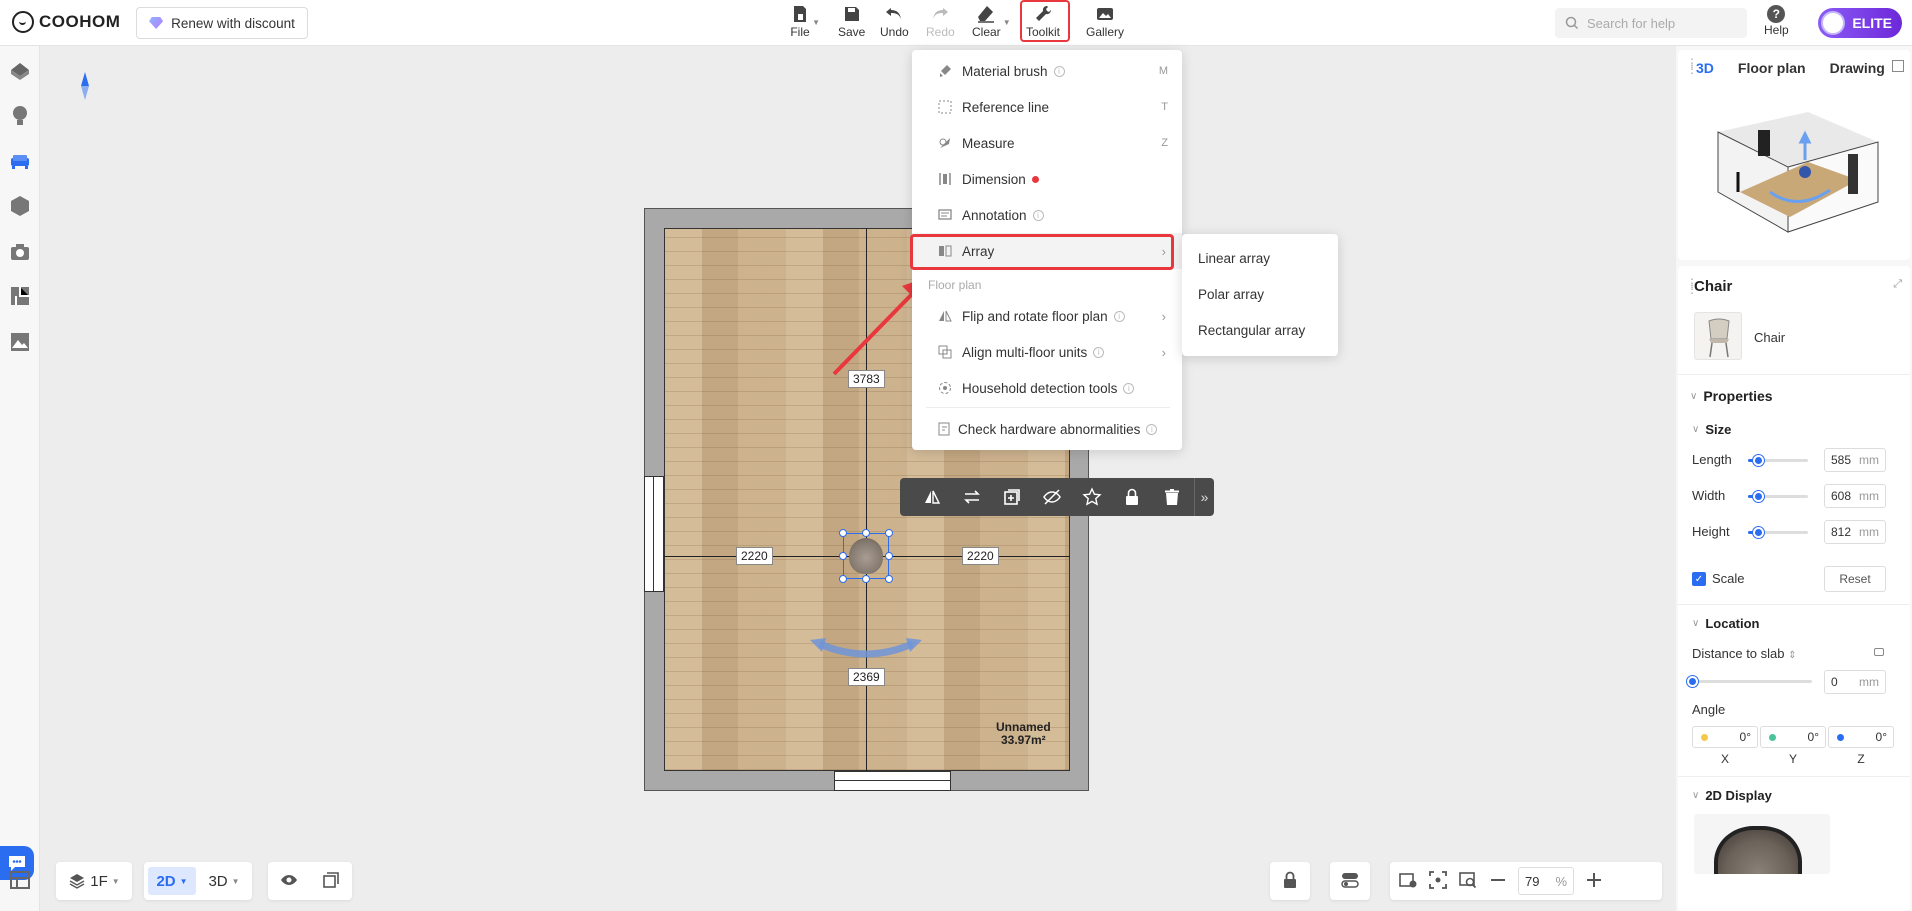  What do you see at coordinates (1468, 881) in the screenshot?
I see `zoom-area-button` at bounding box center [1468, 881].